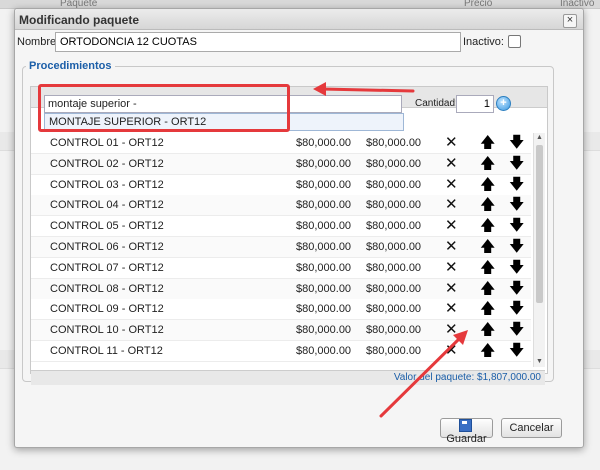 Image resolution: width=600 pixels, height=470 pixels. Describe the element at coordinates (288, 377) in the screenshot. I see `total-bar: Valor del paquete: $1,807,000.00` at that location.